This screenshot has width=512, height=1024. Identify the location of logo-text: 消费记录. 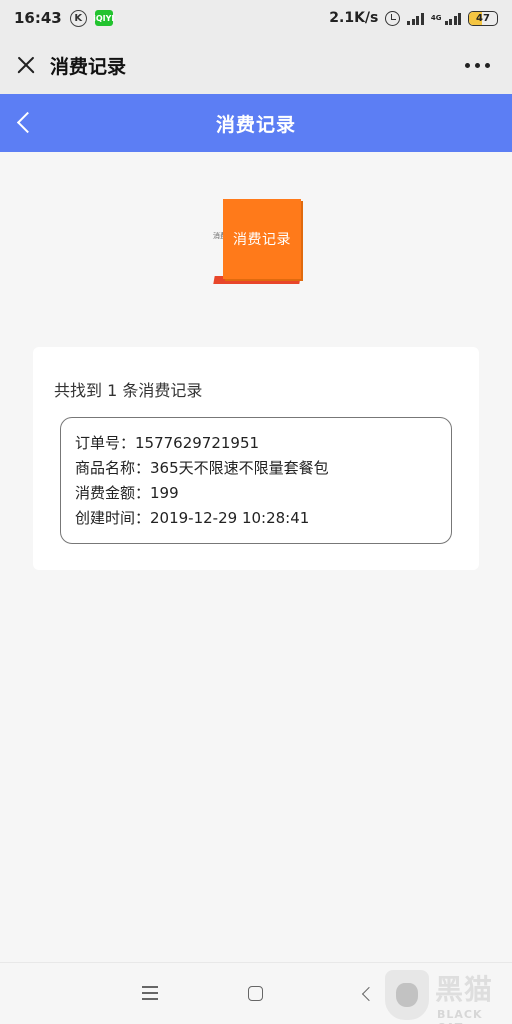
(262, 240).